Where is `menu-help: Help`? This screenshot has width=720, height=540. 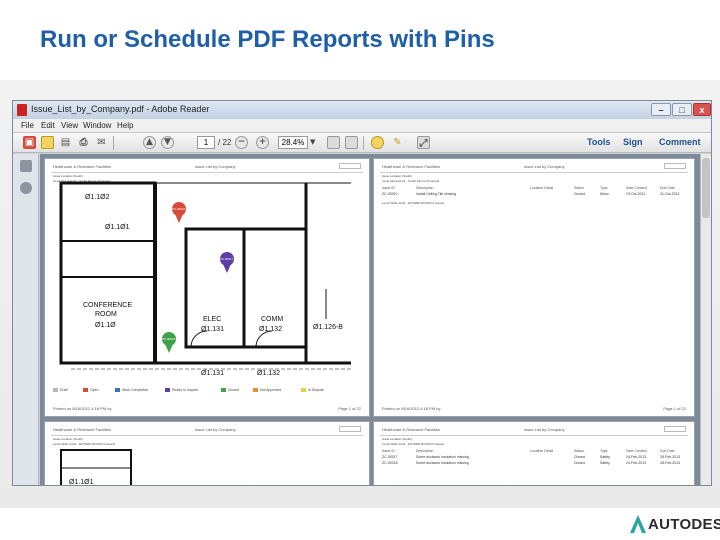
menu-help: Help is located at coordinates (125, 125).